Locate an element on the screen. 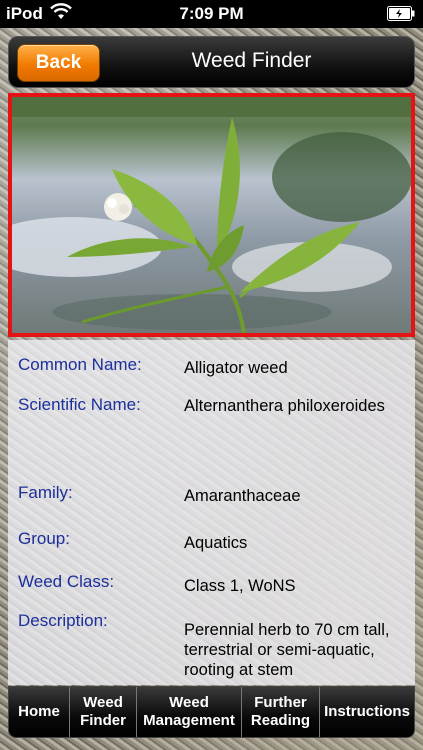 The height and width of the screenshot is (750, 423). tab-further-reading: Further Reading is located at coordinates (281, 712).